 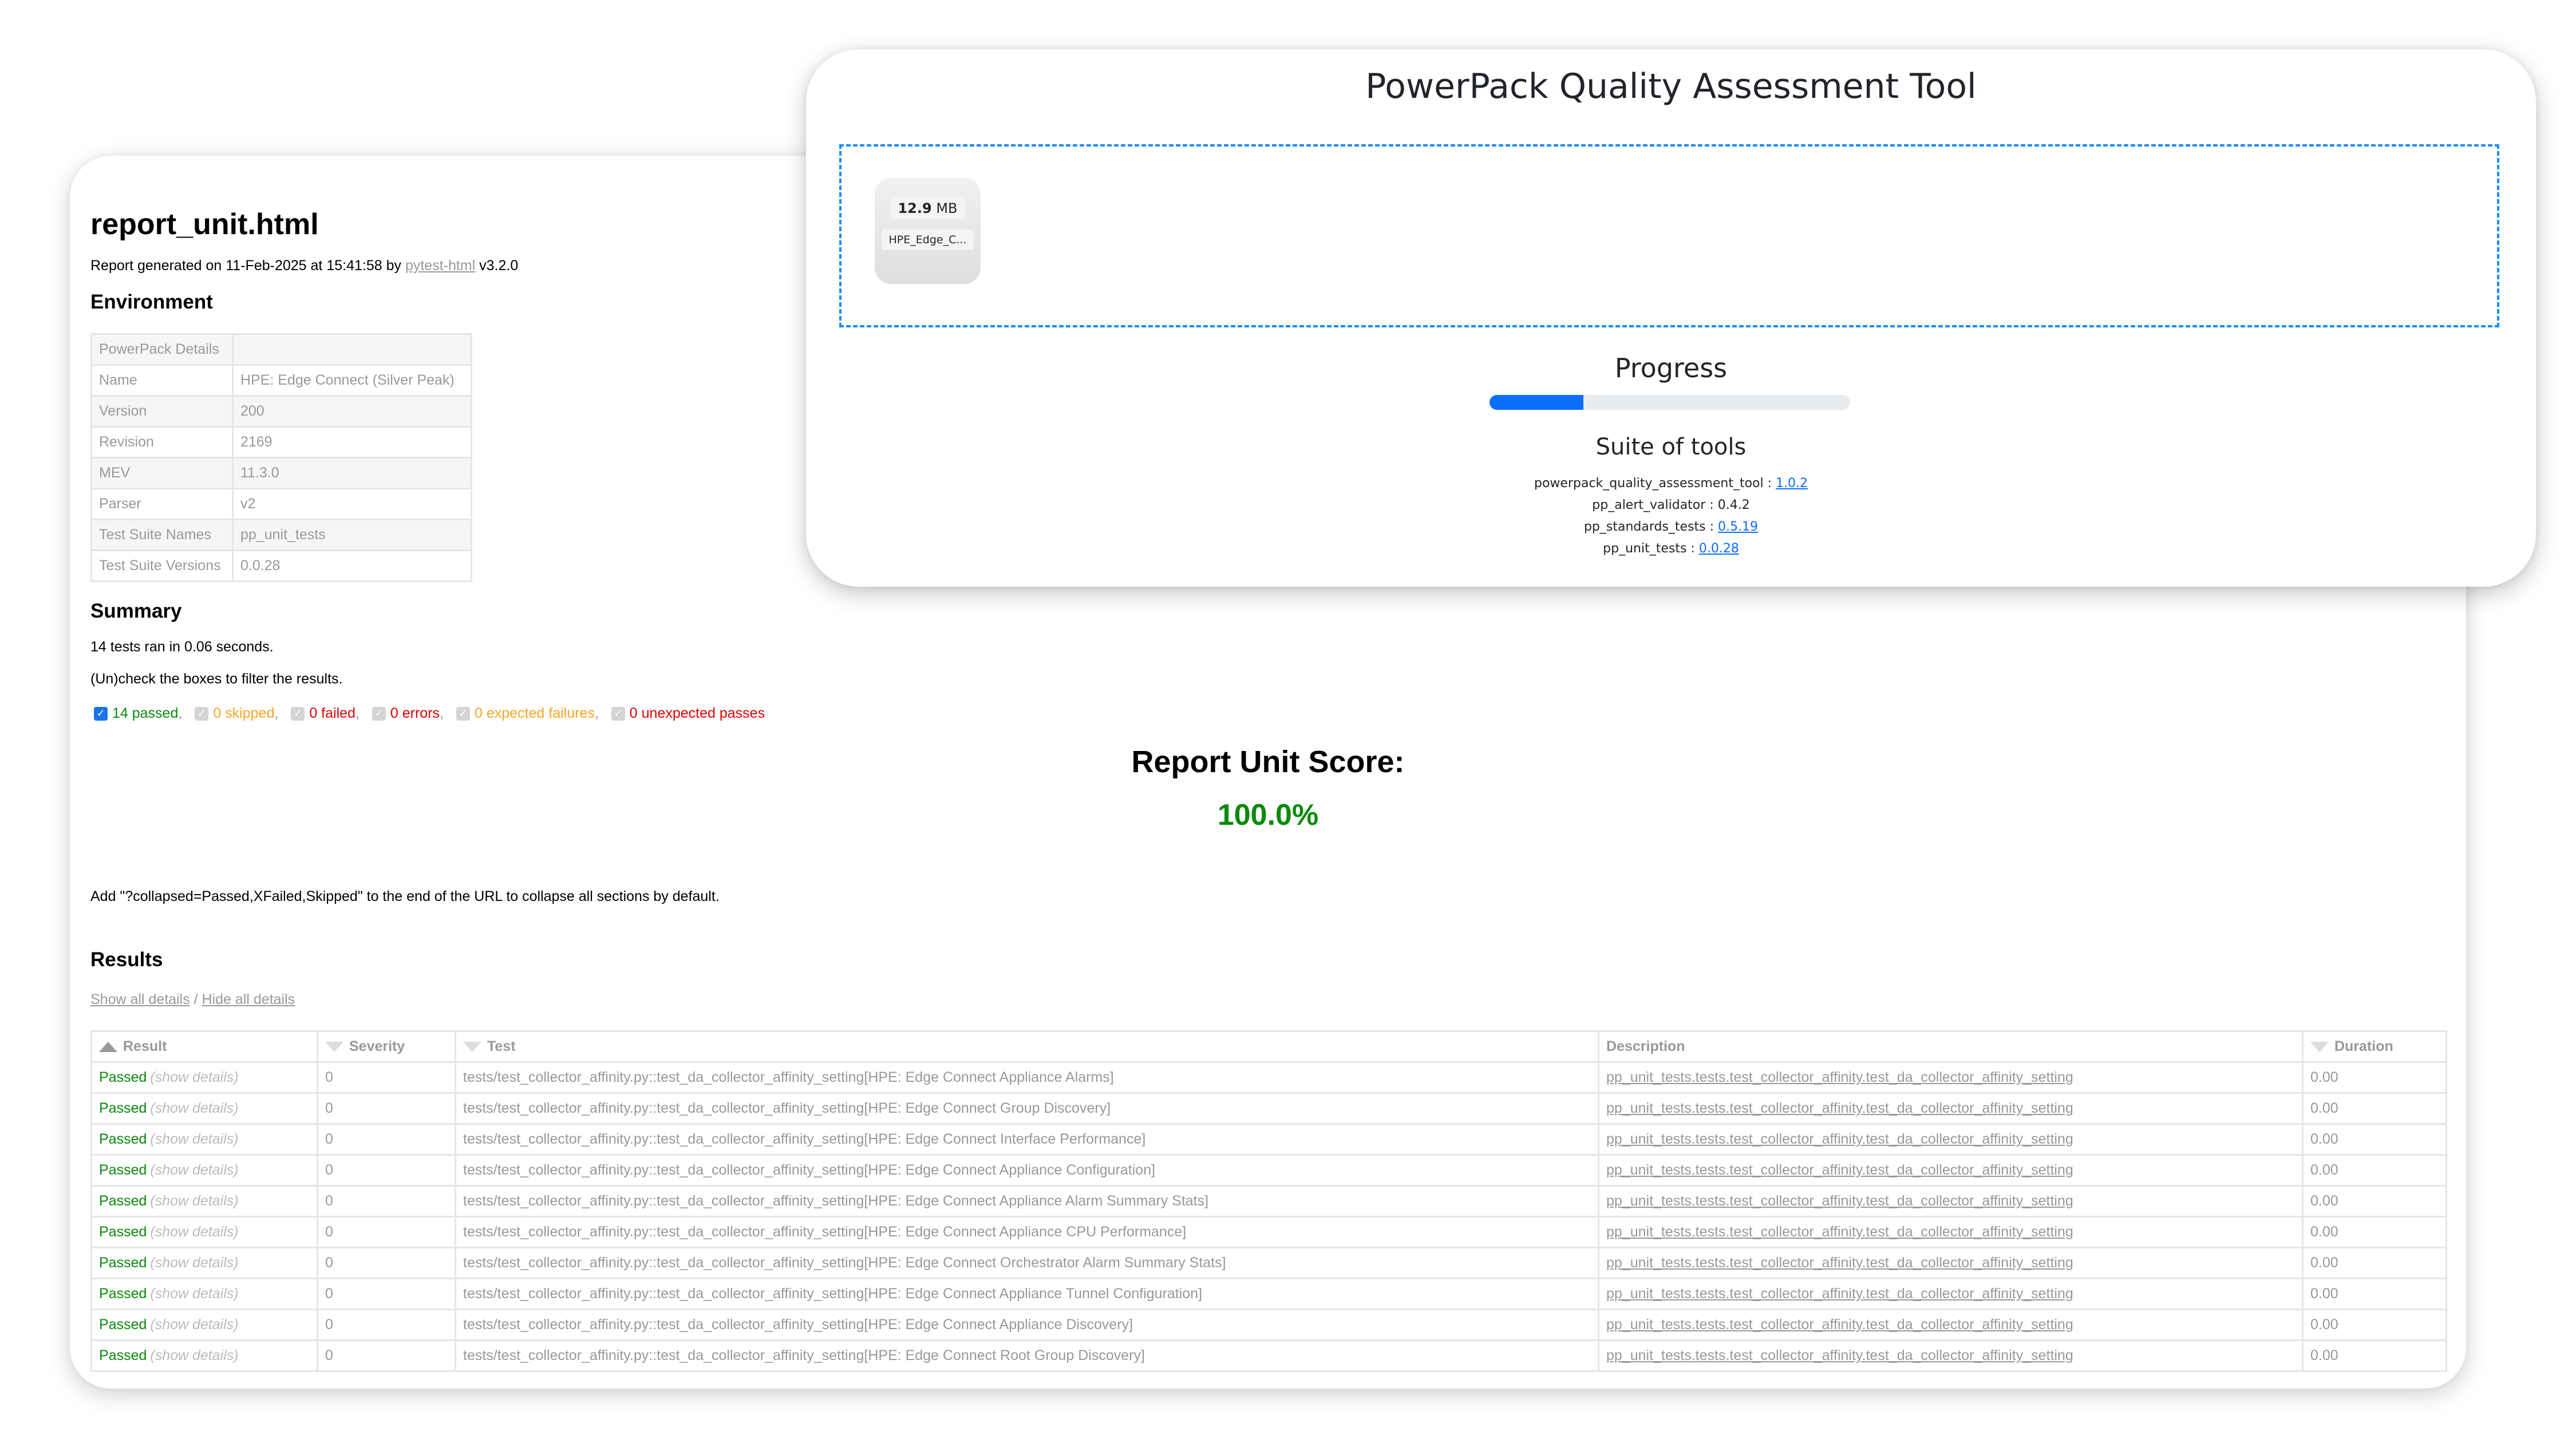 What do you see at coordinates (162, 535) in the screenshot?
I see `environment-key: Test Suite Names` at bounding box center [162, 535].